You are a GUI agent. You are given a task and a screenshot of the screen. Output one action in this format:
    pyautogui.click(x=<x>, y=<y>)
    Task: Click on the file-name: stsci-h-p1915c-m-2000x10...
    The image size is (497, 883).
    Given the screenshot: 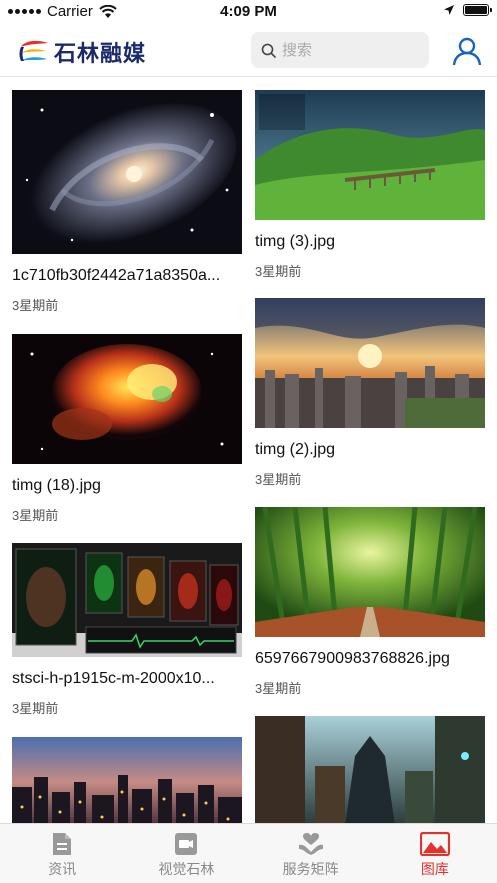 What is the action you would take?
    pyautogui.click(x=113, y=678)
    